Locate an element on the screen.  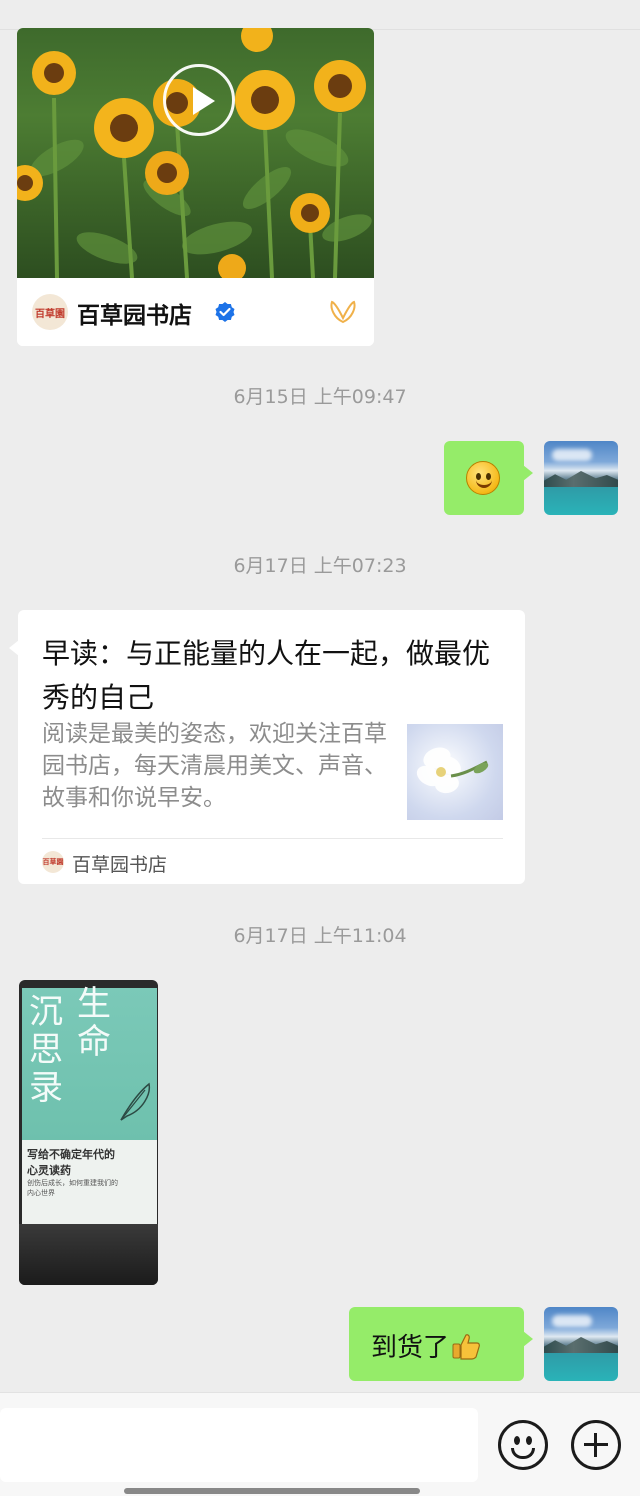
source-logo: 百草園 is located at coordinates (53, 862).